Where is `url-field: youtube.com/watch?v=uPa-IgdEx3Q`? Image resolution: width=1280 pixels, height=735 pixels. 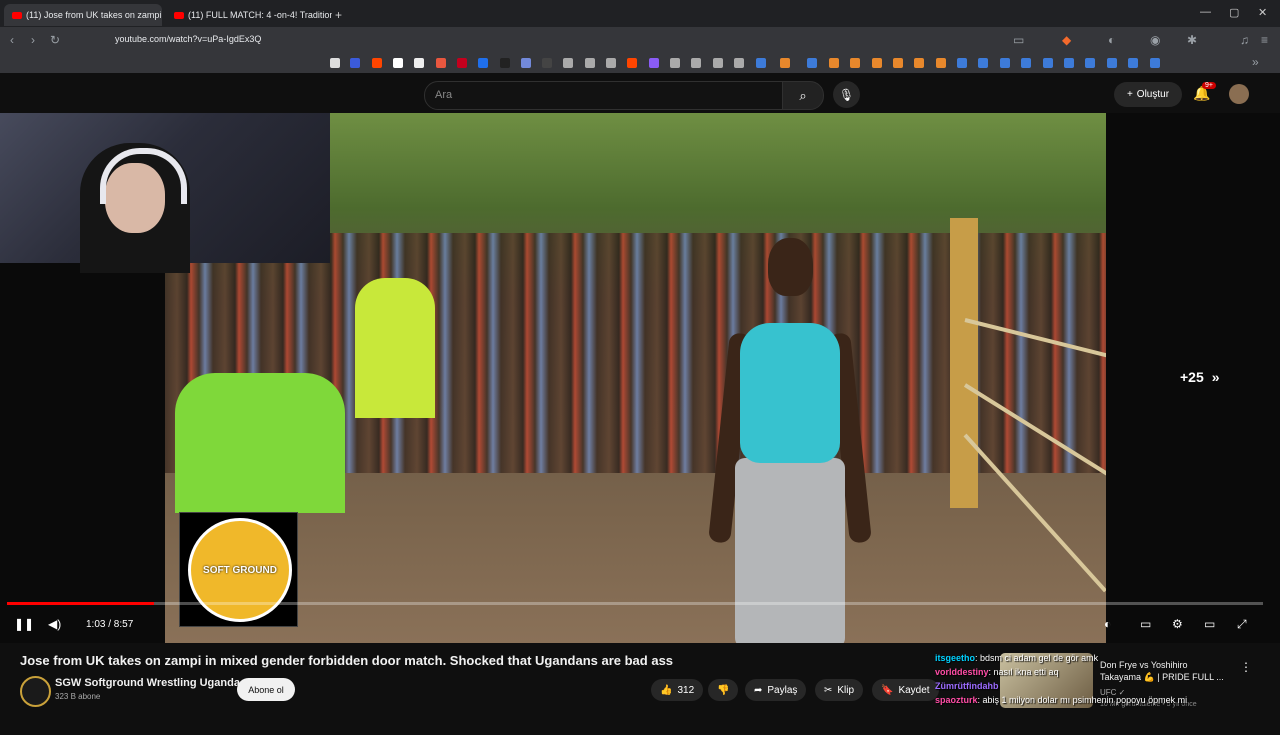 url-field: youtube.com/watch?v=uPa-IgdEx3Q is located at coordinates (188, 39).